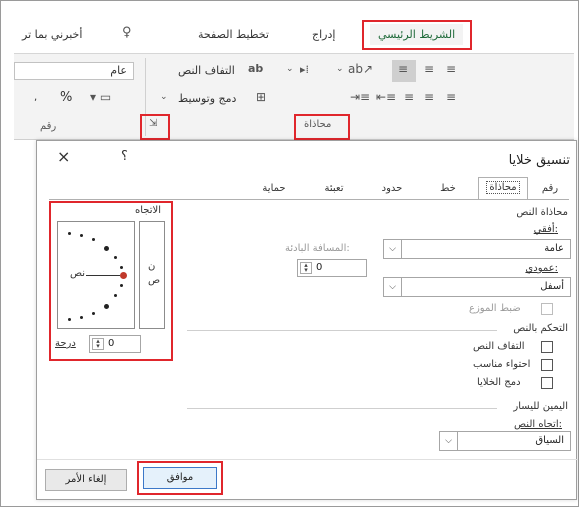 This screenshot has height=507, width=579. Describe the element at coordinates (360, 69) in the screenshot. I see `orientation-icon: ab↗` at that location.